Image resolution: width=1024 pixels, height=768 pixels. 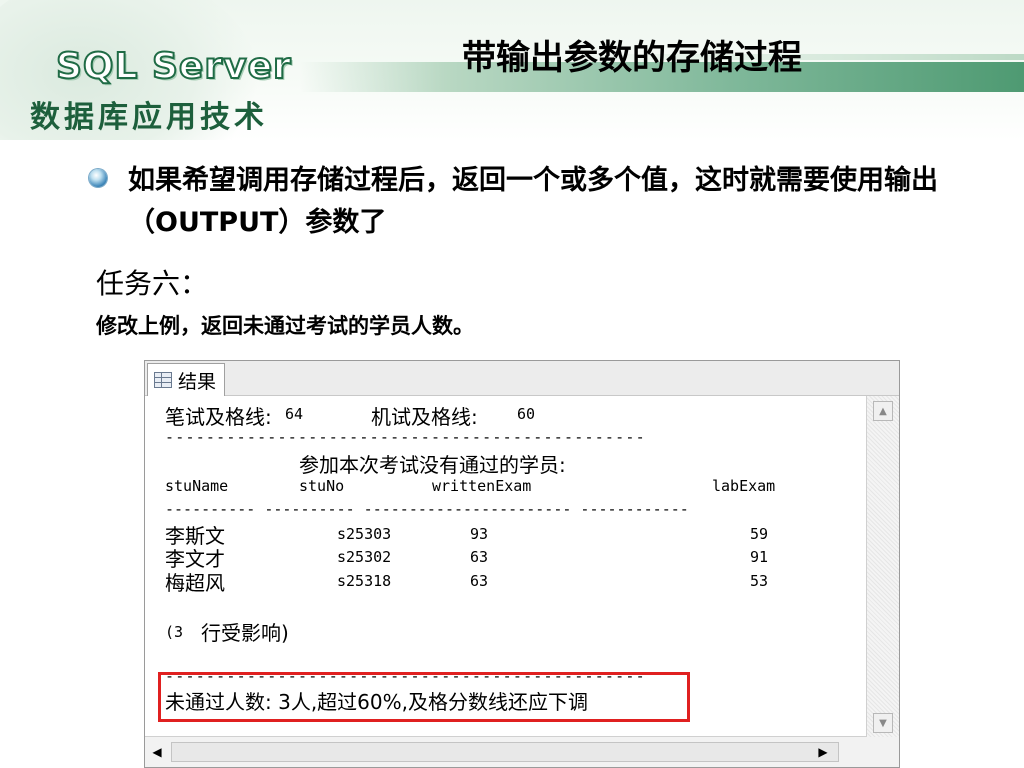 I want to click on rows-affected-prefix: (3, so click(x=174, y=632).